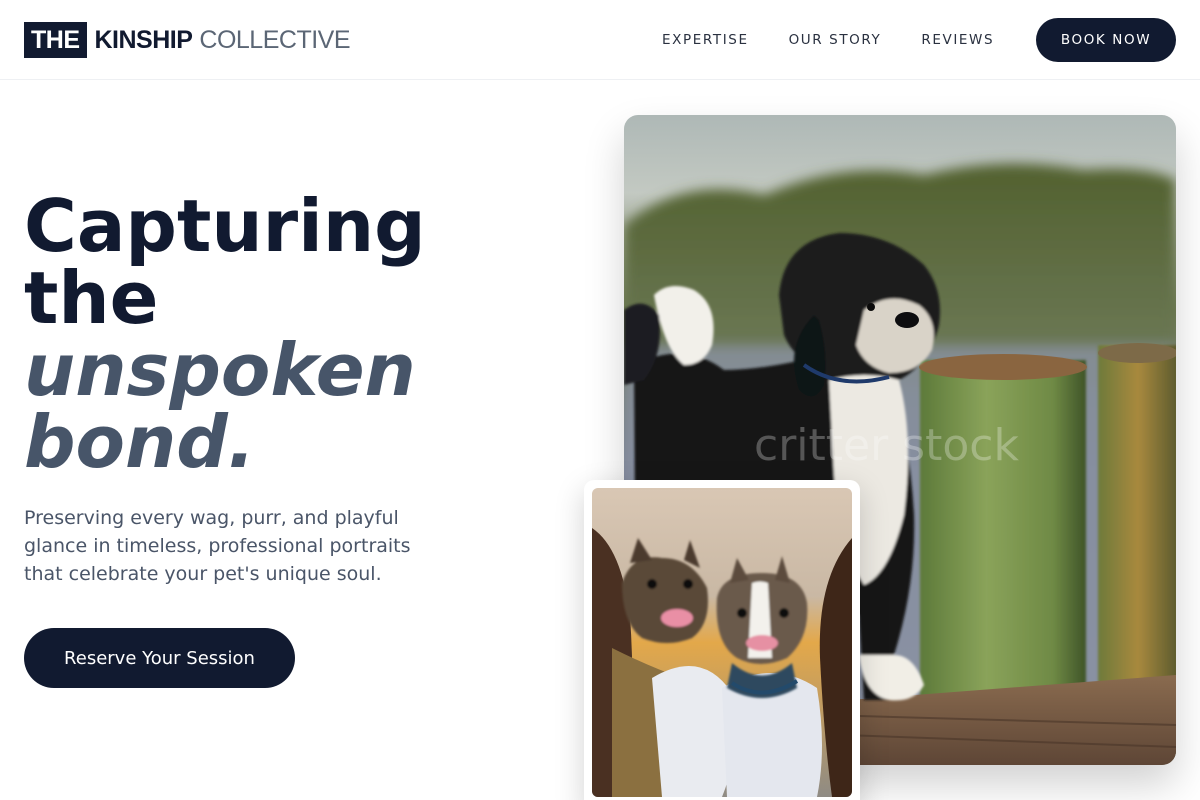 Image resolution: width=1200 pixels, height=800 pixels. Describe the element at coordinates (91, 298) in the screenshot. I see `hero-title-line-2: the` at that location.